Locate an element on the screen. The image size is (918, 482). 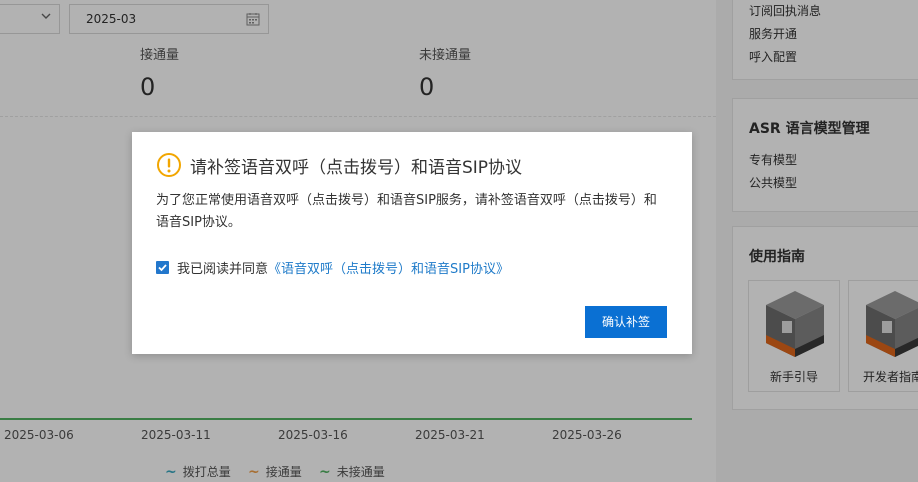
agree-checkbox is located at coordinates (162, 267).